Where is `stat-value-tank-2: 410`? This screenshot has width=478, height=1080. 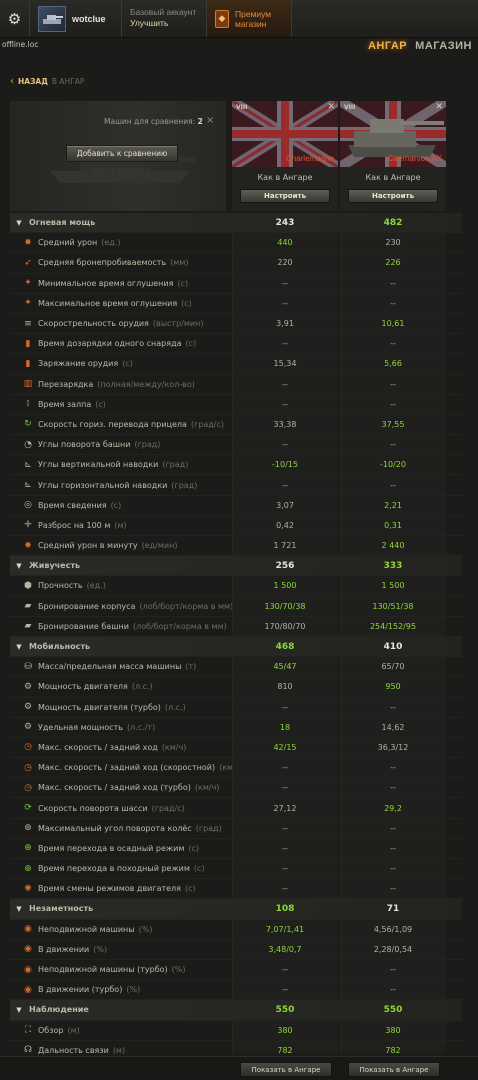 stat-value-tank-2: 410 is located at coordinates (393, 646).